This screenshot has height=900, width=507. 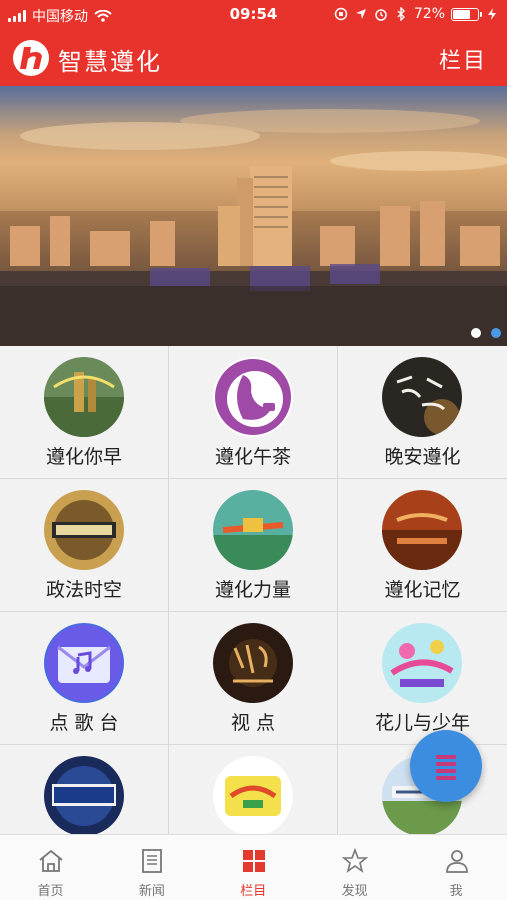 What do you see at coordinates (253, 15) in the screenshot?
I see `status-bar: 中国移动 09:54 72%` at bounding box center [253, 15].